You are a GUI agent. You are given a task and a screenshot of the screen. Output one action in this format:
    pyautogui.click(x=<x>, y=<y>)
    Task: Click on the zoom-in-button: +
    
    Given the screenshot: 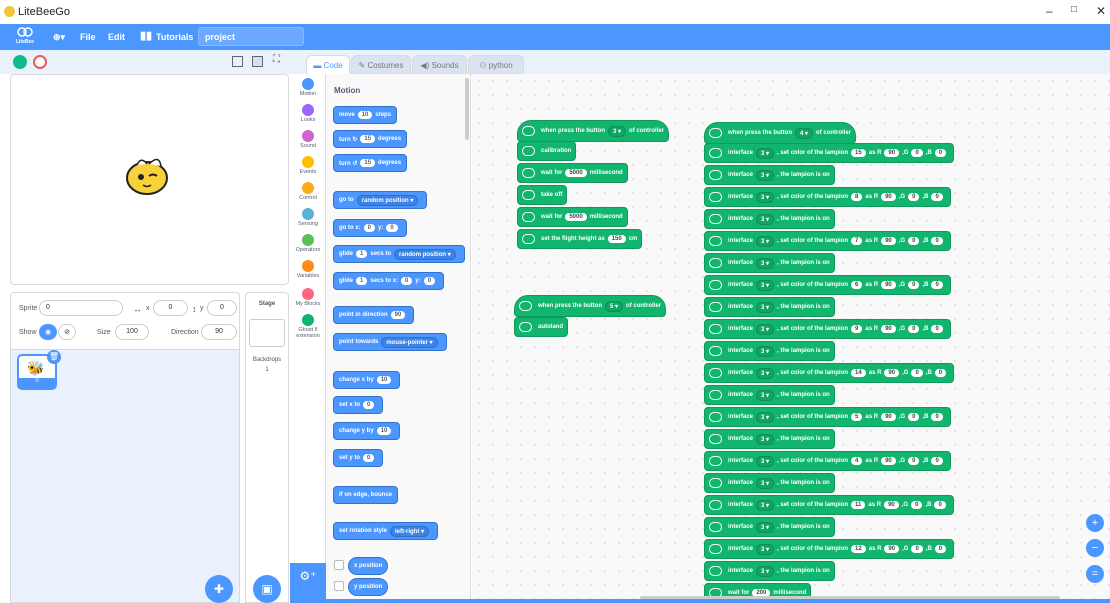 What is the action you would take?
    pyautogui.click(x=1095, y=523)
    